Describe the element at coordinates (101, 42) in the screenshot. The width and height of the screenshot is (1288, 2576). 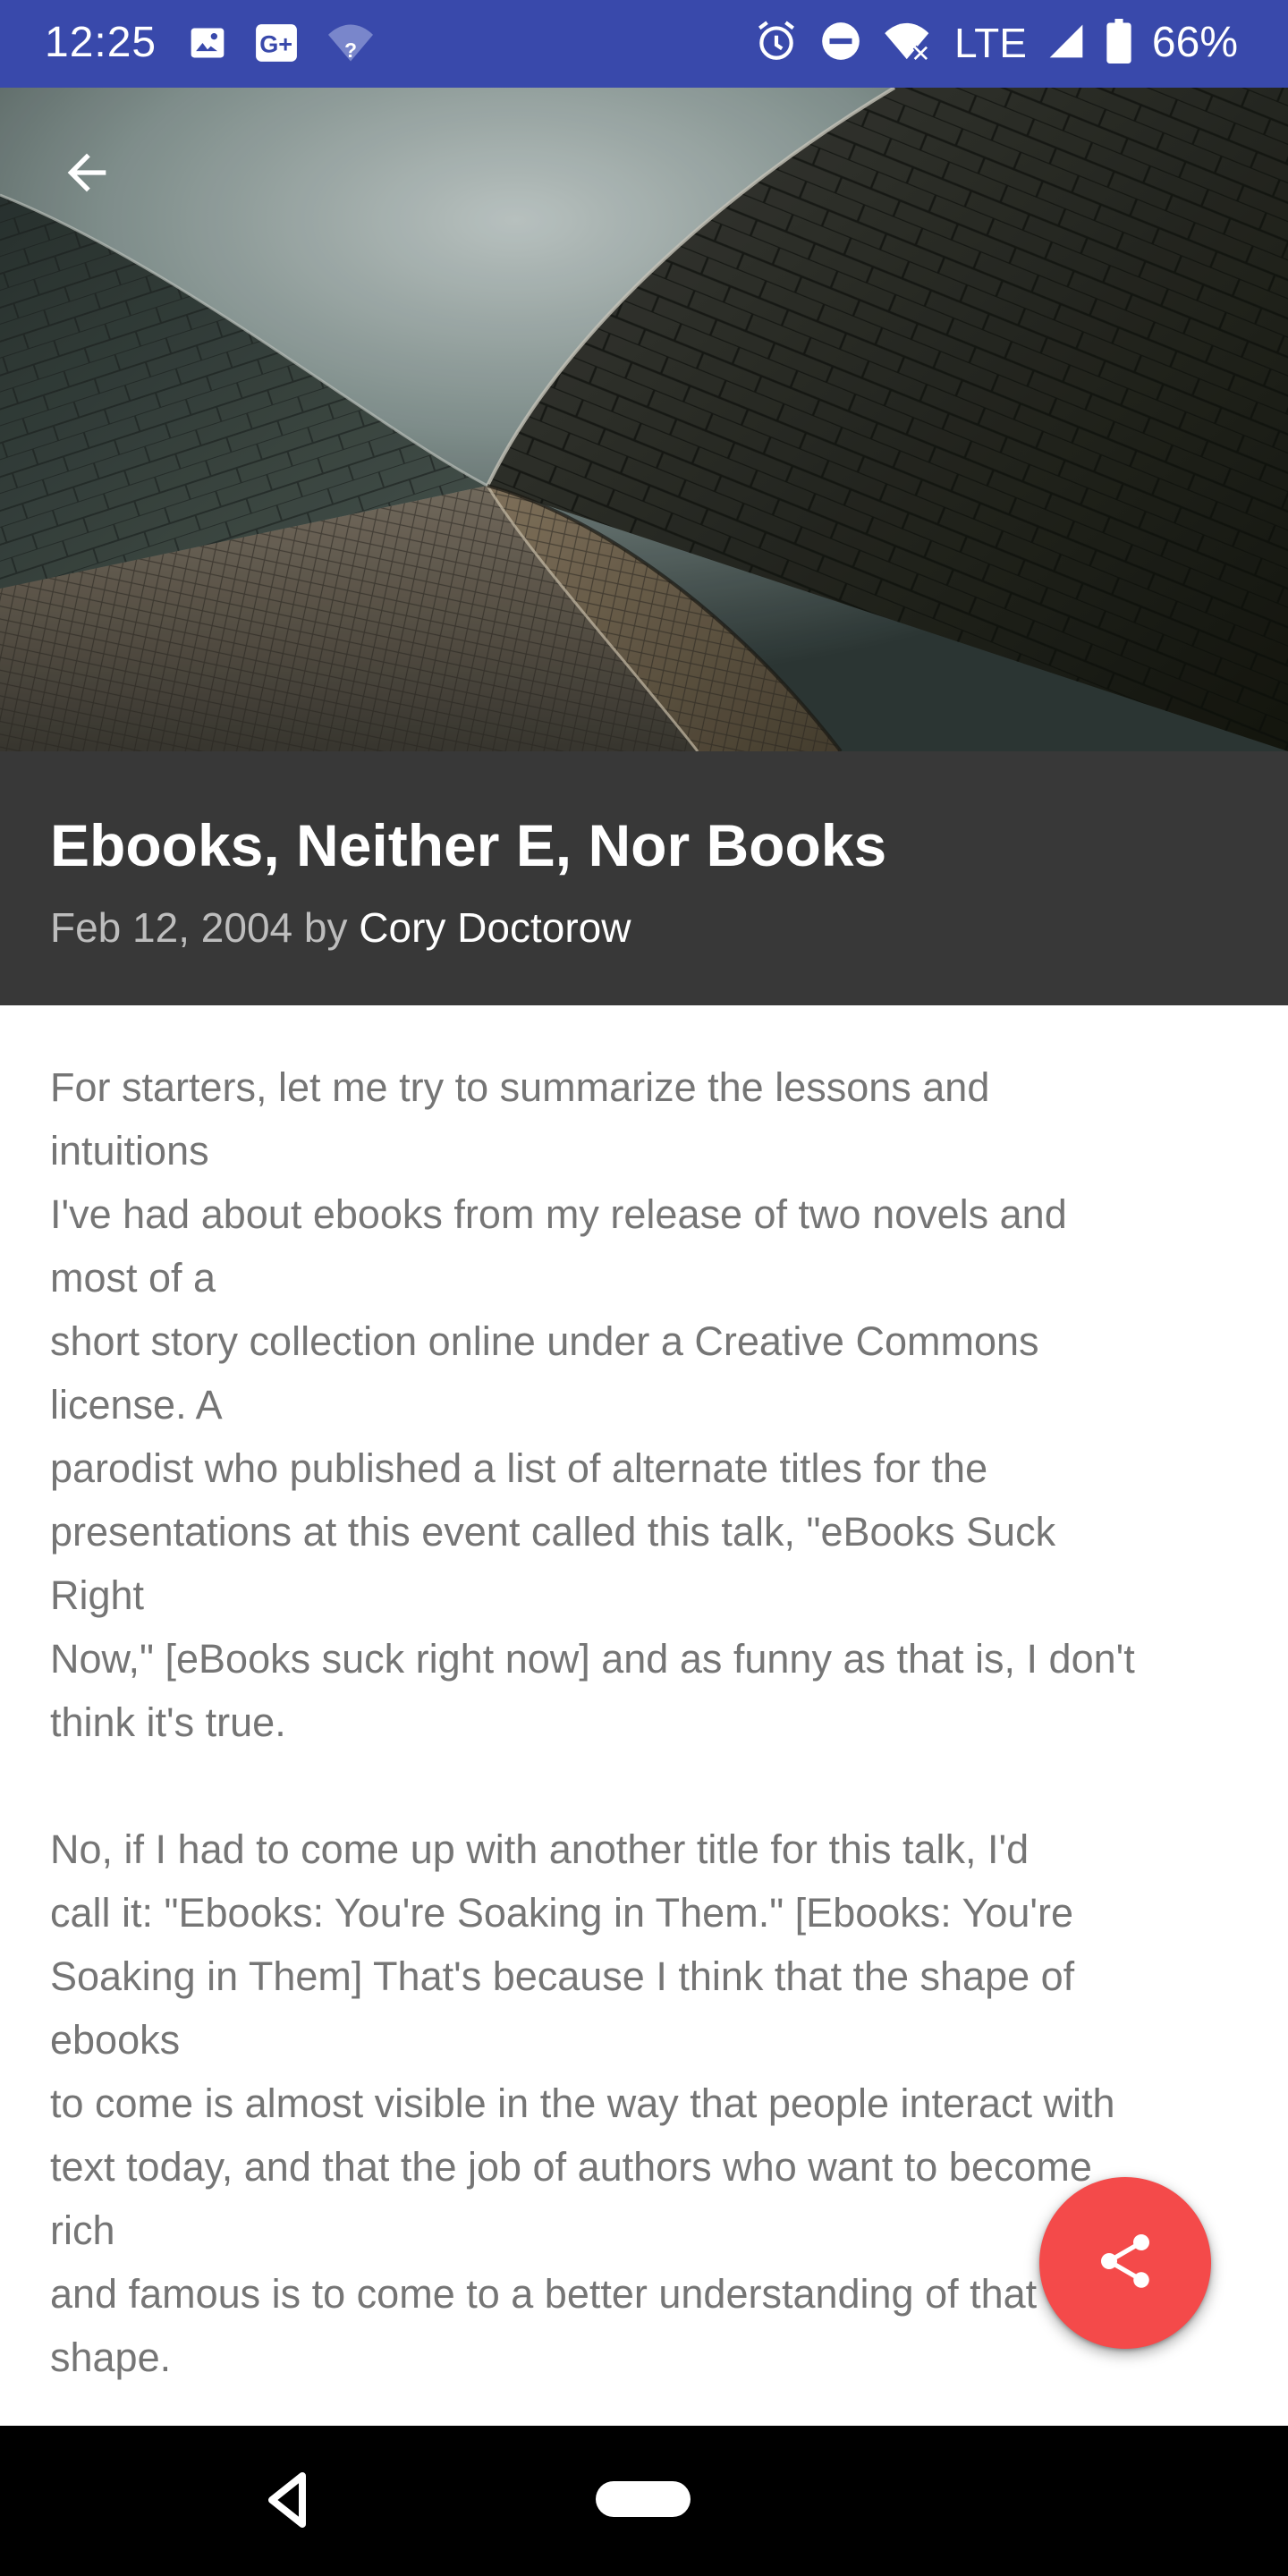
I see `status-time: 12:25` at that location.